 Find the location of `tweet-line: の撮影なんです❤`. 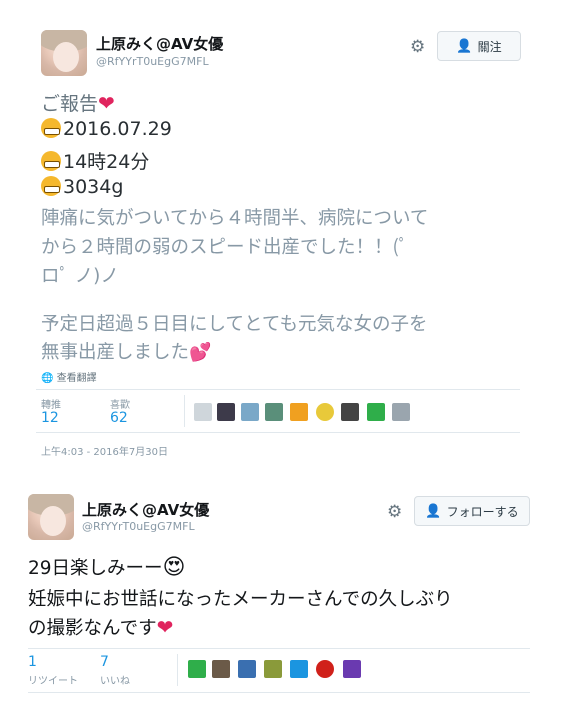

tweet-line: の撮影なんです❤ is located at coordinates (100, 627).